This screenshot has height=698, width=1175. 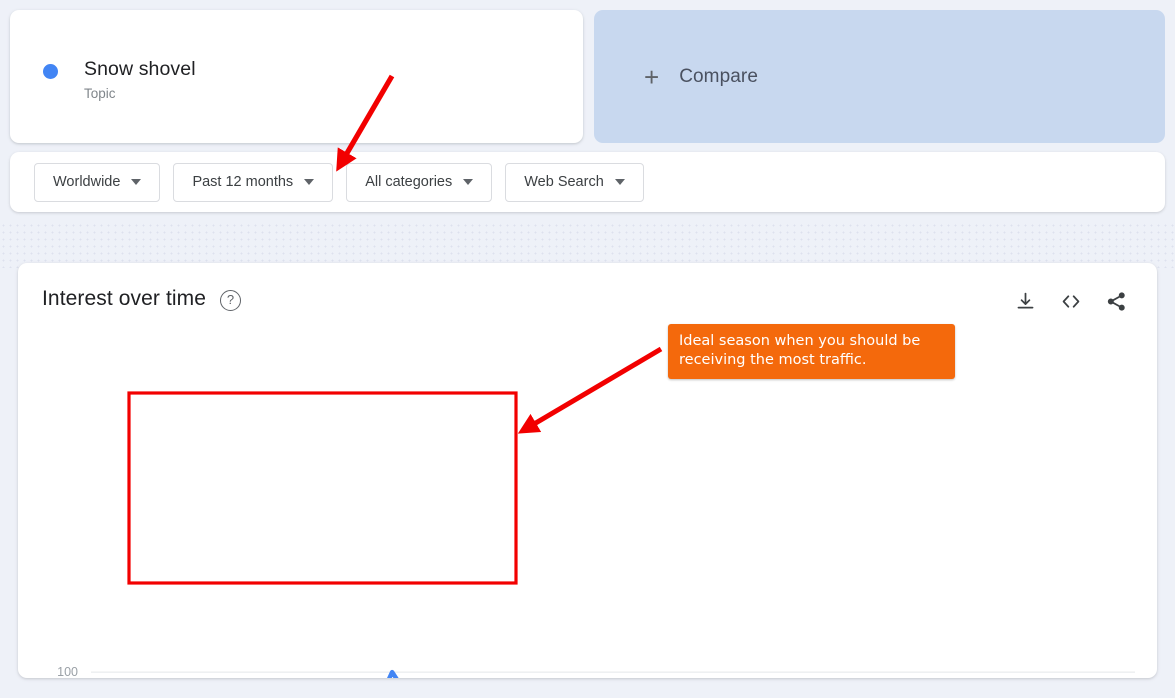 What do you see at coordinates (879, 76) in the screenshot?
I see `compare-card: + Compare` at bounding box center [879, 76].